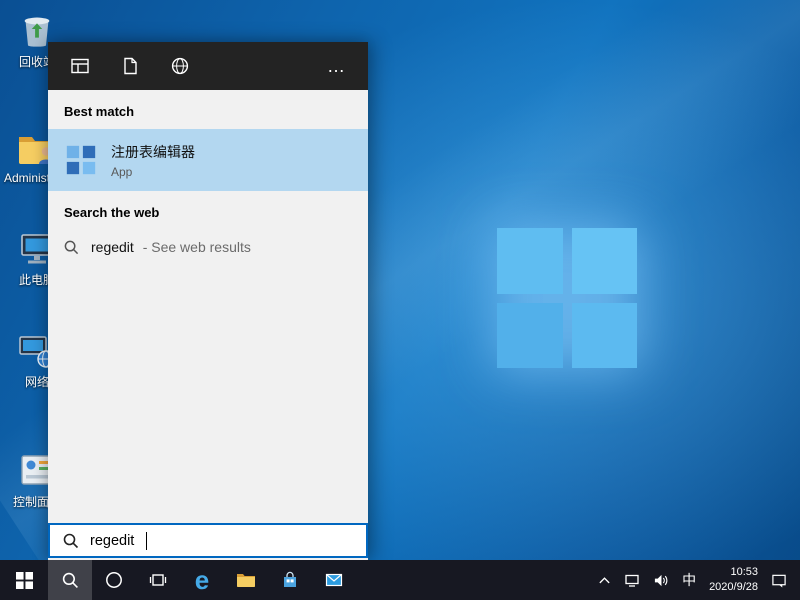  I want to click on filter-documents-button, so click(130, 66).